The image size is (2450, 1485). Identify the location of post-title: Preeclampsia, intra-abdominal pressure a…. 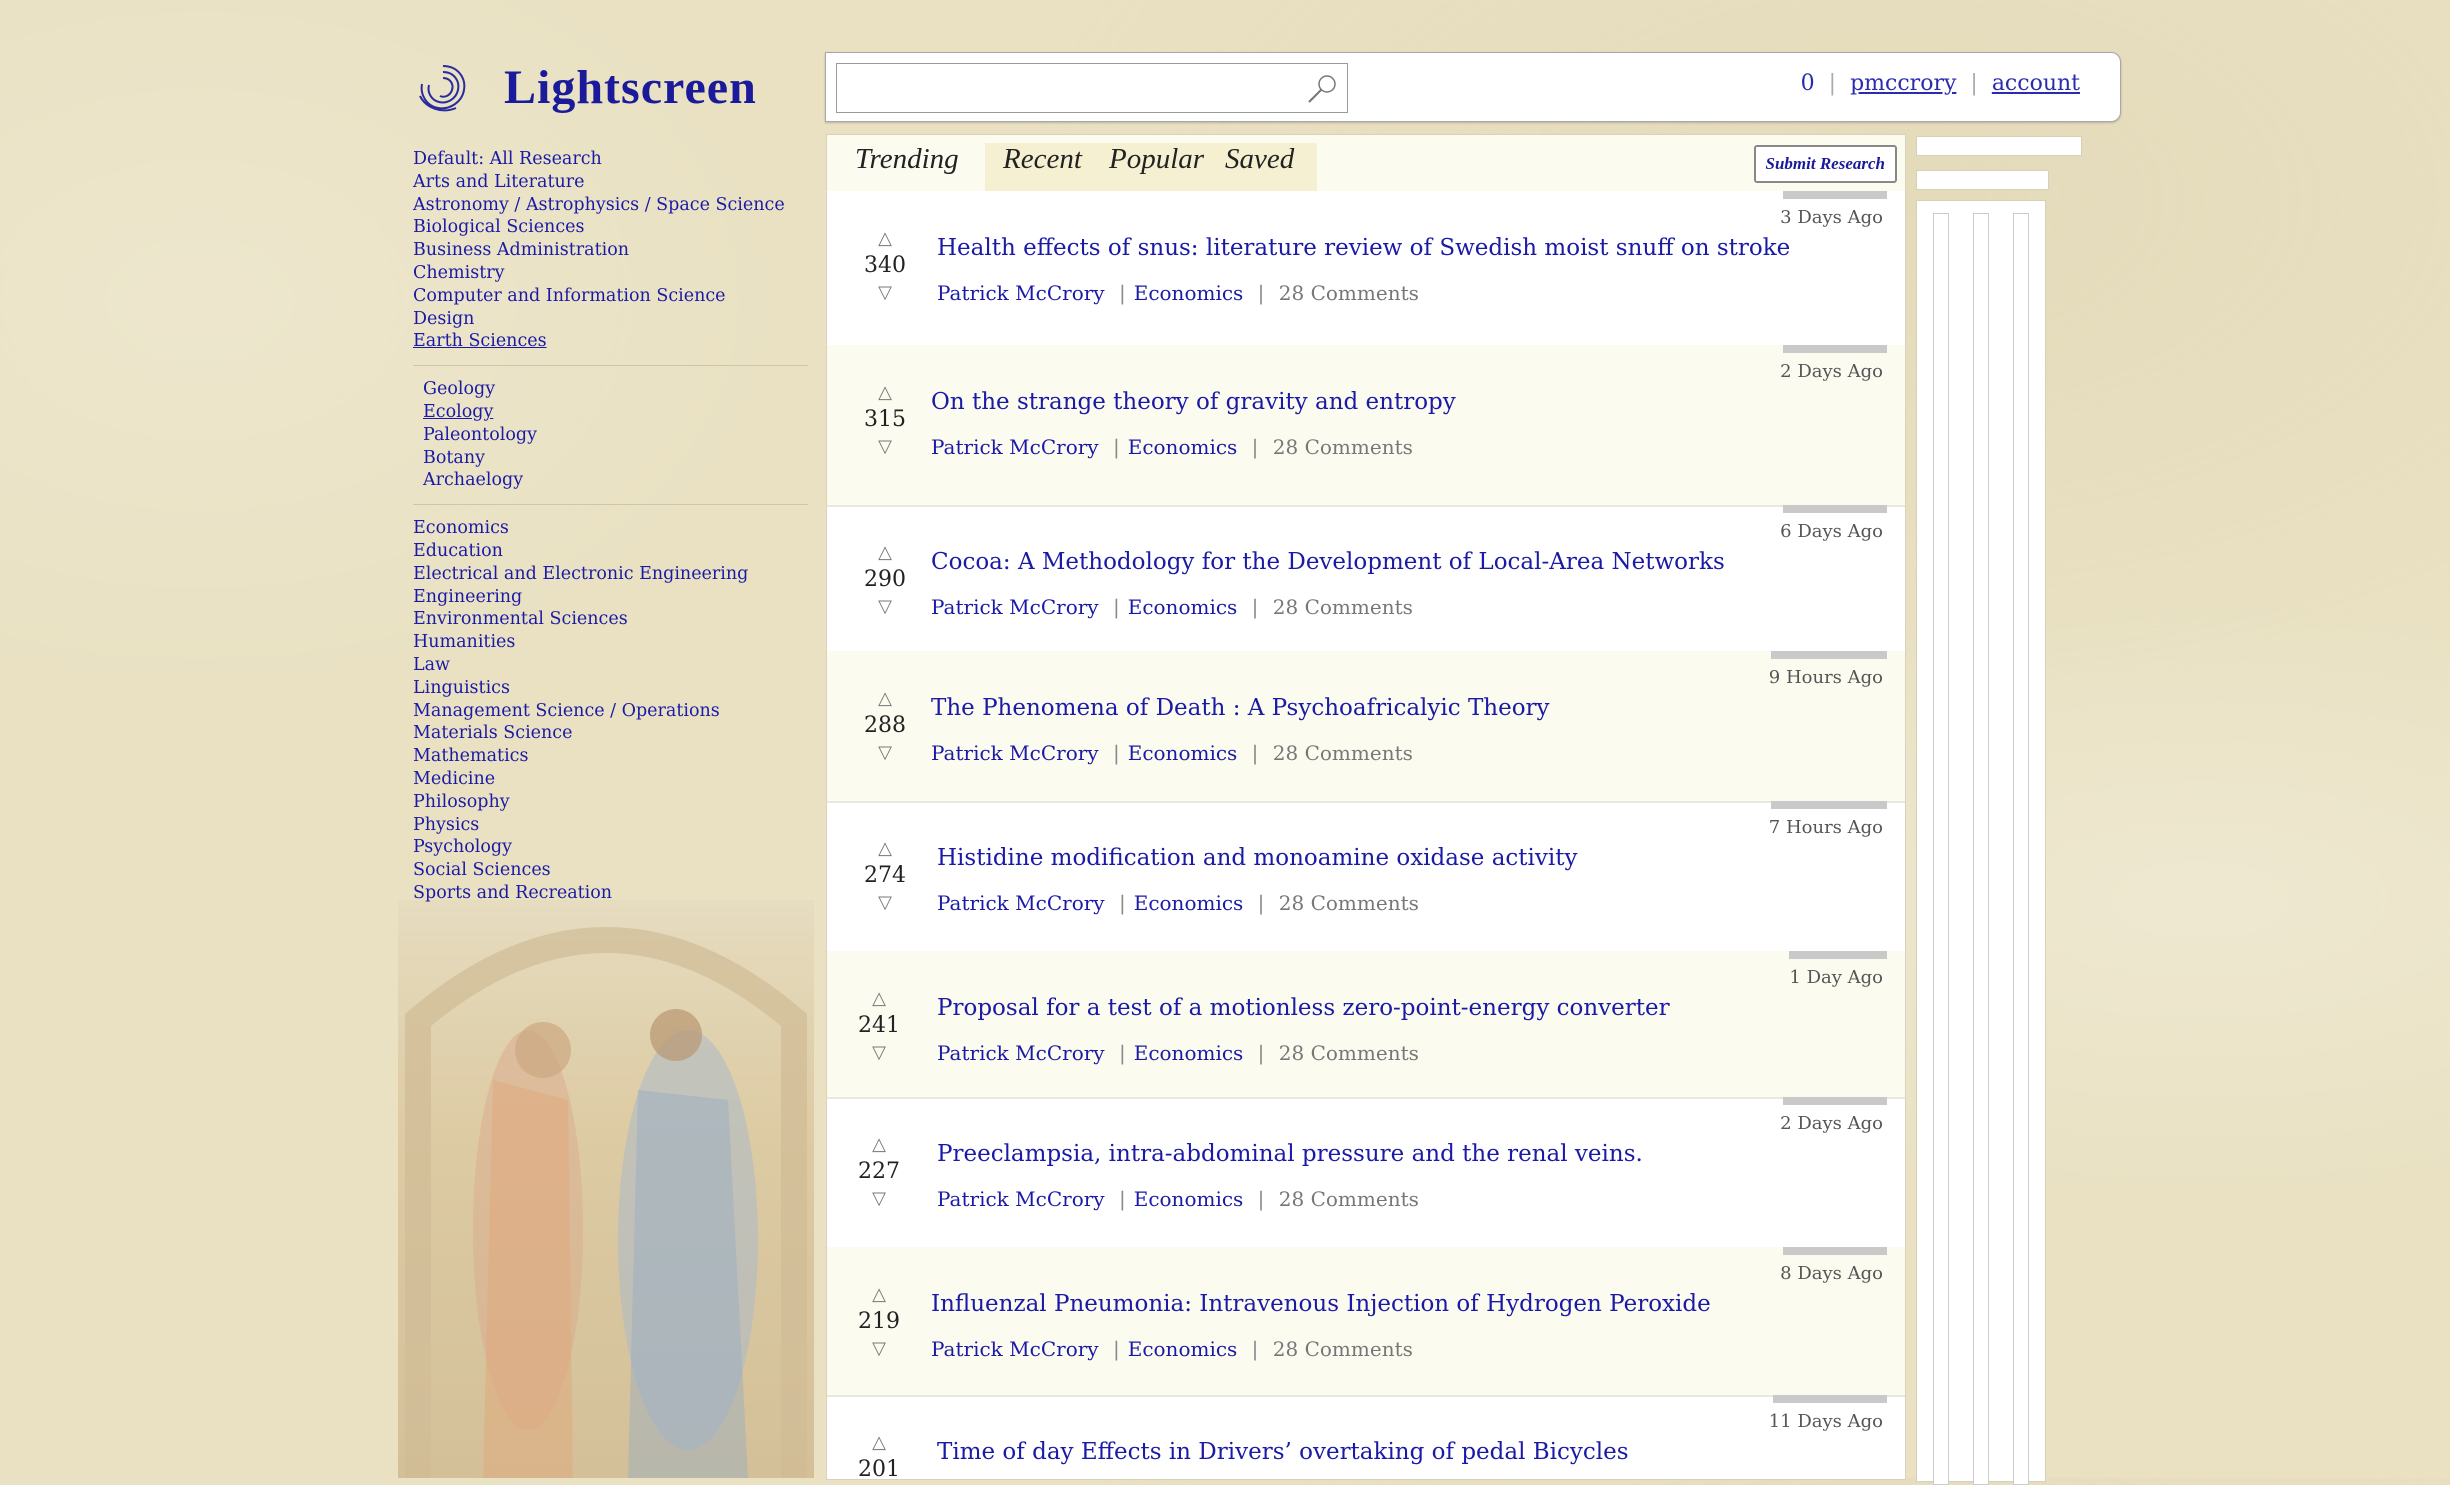
(1290, 1154).